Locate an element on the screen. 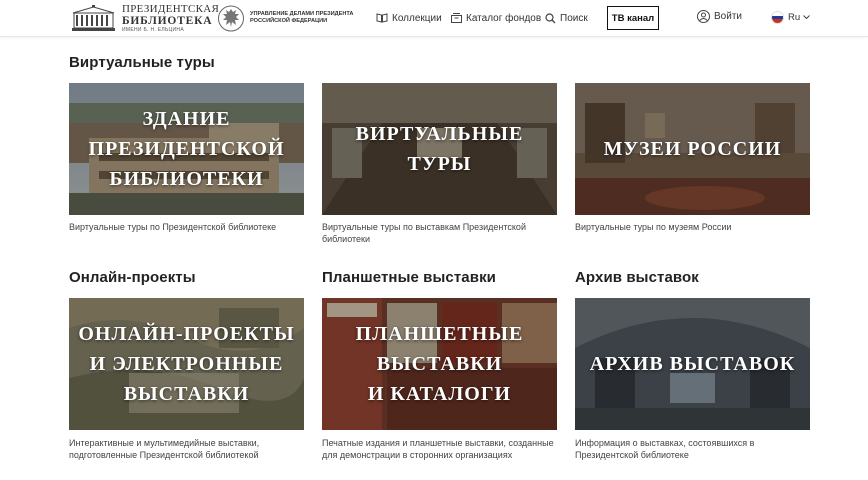  card-overlay-title: АРХИВ ВЫСТАВОК is located at coordinates (692, 364).